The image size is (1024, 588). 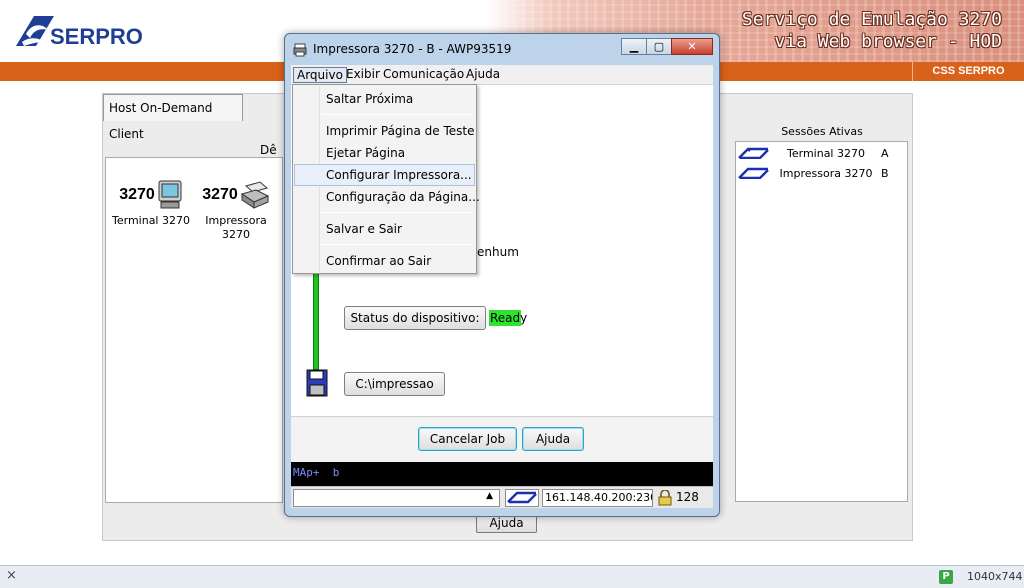 What do you see at coordinates (254, 195) in the screenshot?
I see `printer-icon` at bounding box center [254, 195].